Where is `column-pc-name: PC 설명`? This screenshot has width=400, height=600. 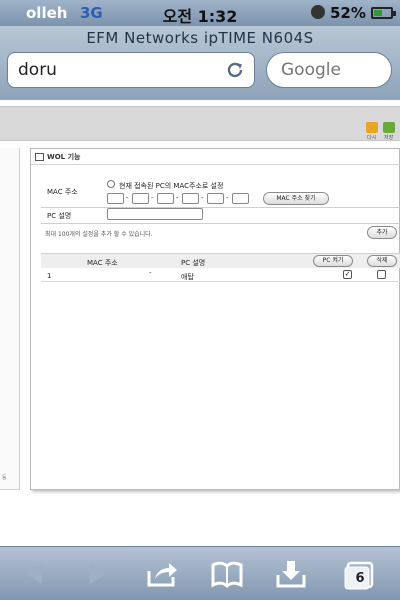
column-pc-name: PC 설명 is located at coordinates (193, 263).